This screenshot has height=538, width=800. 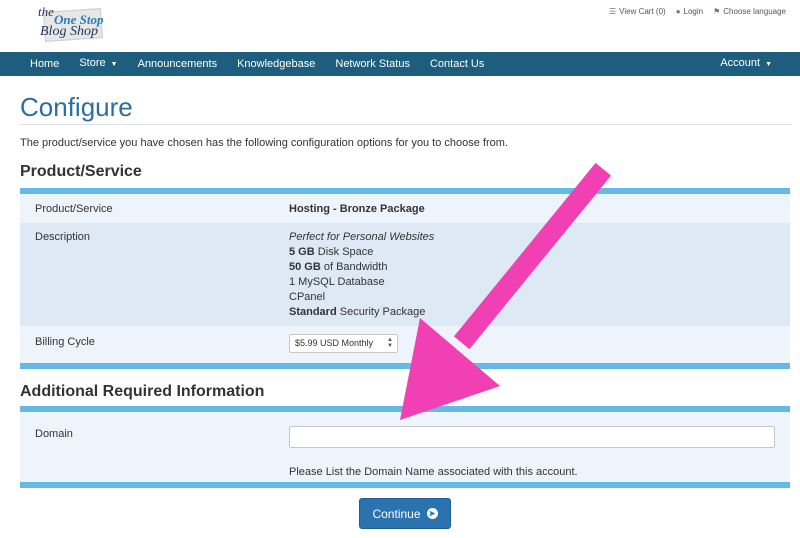 I want to click on product-section-heading: Product/Service, so click(x=81, y=171).